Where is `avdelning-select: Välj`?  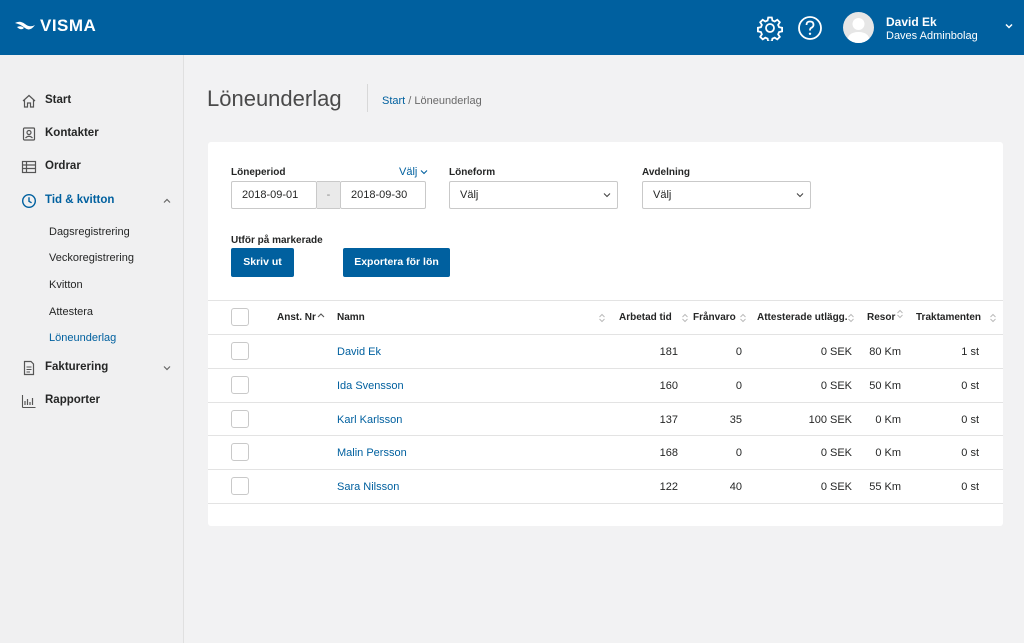 avdelning-select: Välj is located at coordinates (726, 195).